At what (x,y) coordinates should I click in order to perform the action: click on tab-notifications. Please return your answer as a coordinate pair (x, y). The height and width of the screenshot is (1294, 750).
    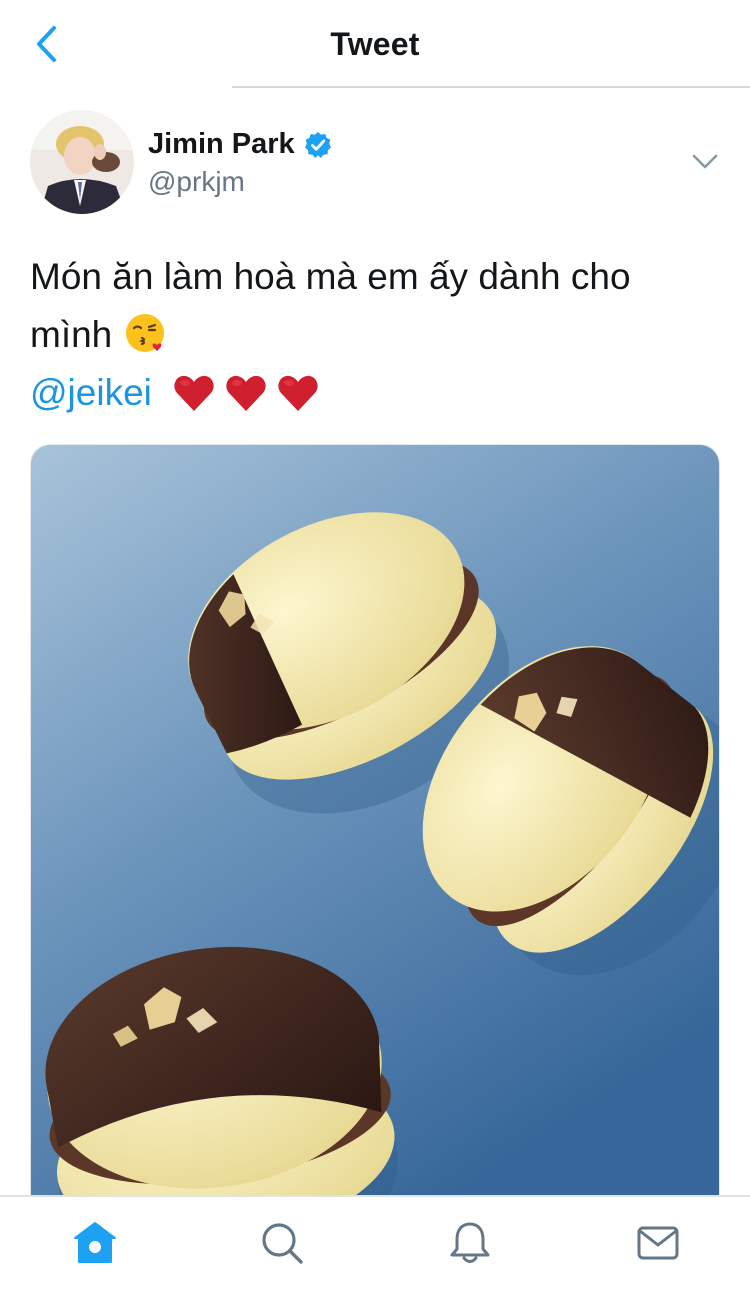
    Looking at the image, I should click on (470, 1243).